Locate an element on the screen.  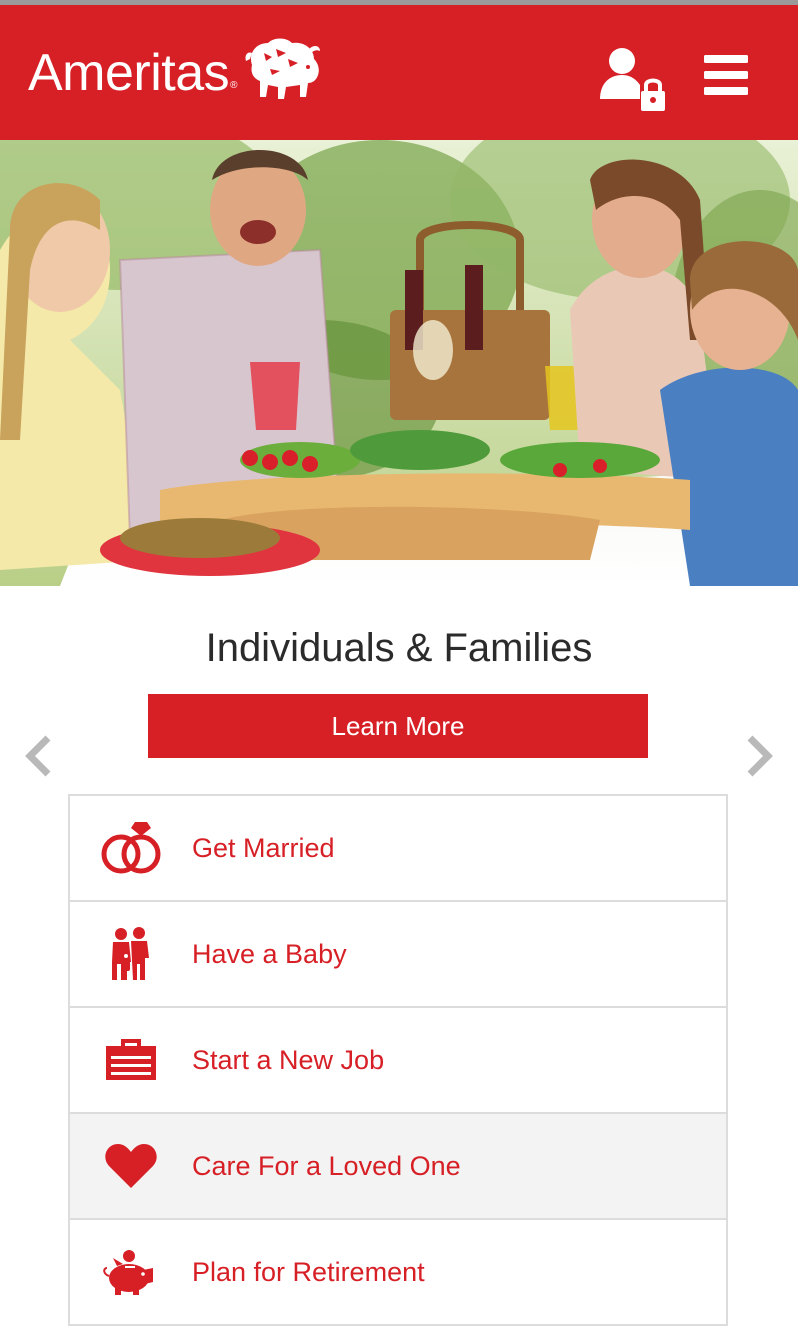
life-event-care-for-loved-one: Care For a Loved One is located at coordinates (398, 1167).